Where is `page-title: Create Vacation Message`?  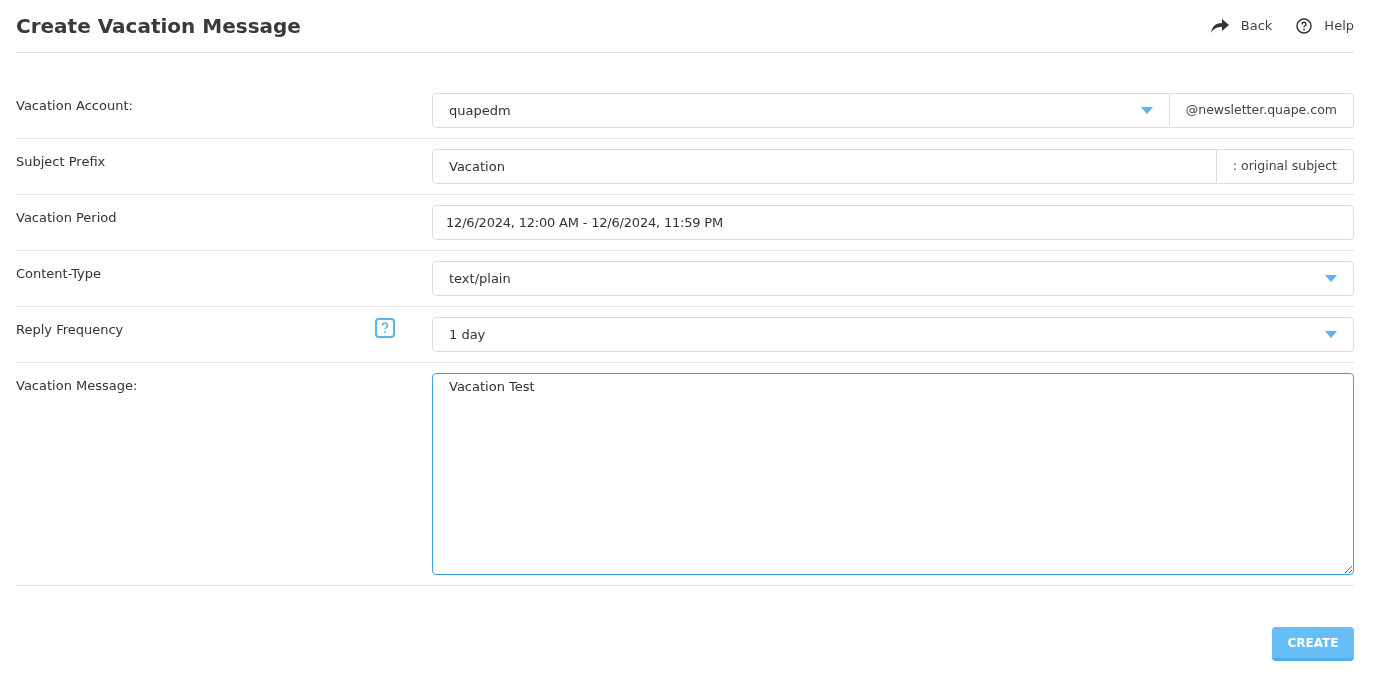
page-title: Create Vacation Message is located at coordinates (158, 26).